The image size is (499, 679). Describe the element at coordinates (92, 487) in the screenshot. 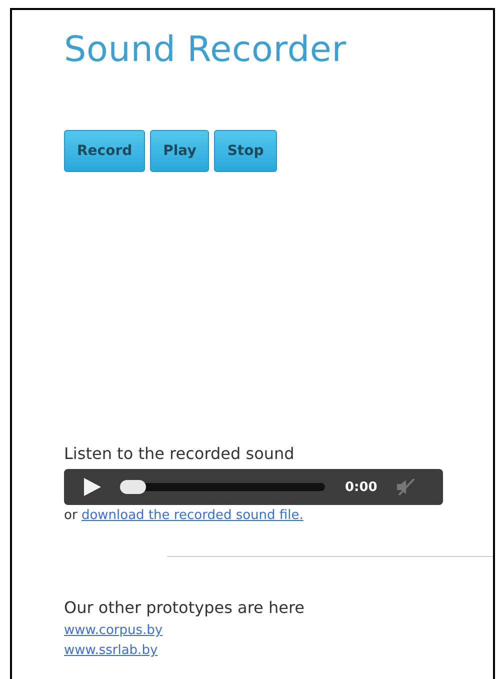

I see `play-icon` at that location.